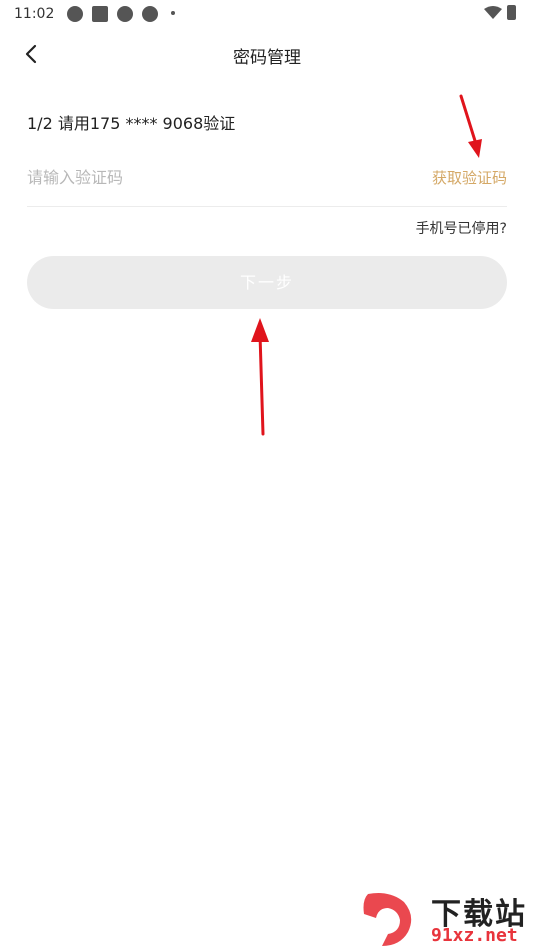 This screenshot has width=534, height=950. What do you see at coordinates (461, 228) in the screenshot?
I see `phone-disabled-link: 手机号已停用?` at bounding box center [461, 228].